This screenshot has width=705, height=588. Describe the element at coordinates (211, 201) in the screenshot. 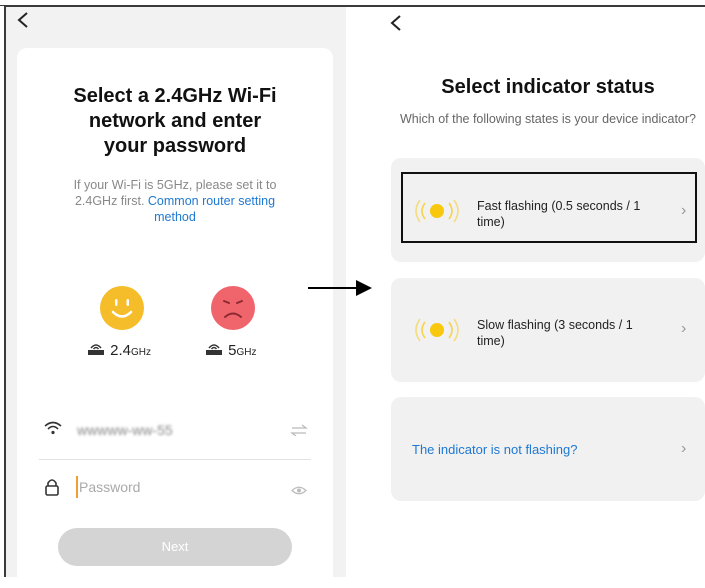

I see `router-setting-link: Common router setting` at that location.